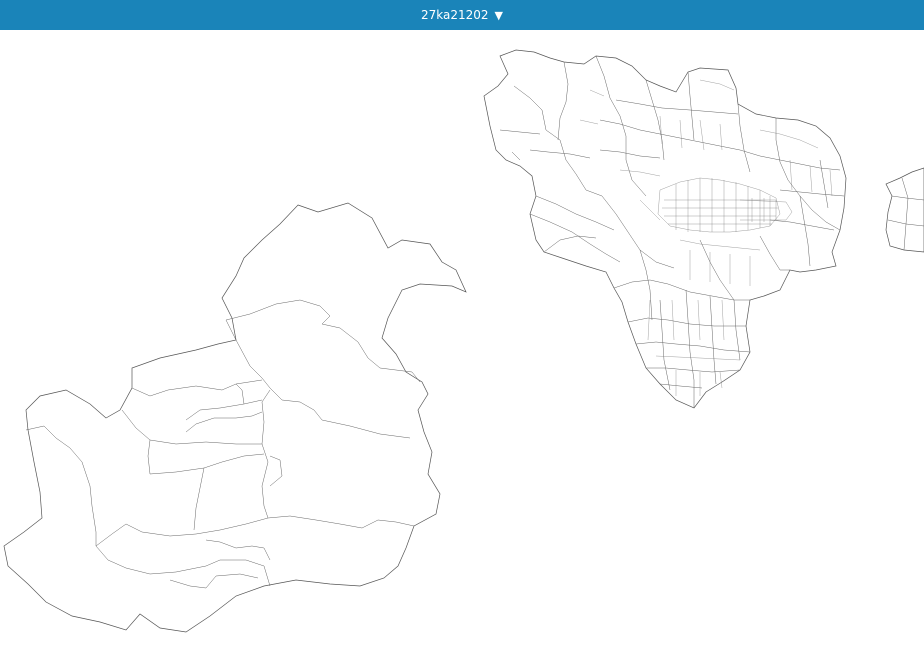 Image resolution: width=924 pixels, height=660 pixels. I want to click on top-bar: 27ka21202 ▼, so click(462, 15).